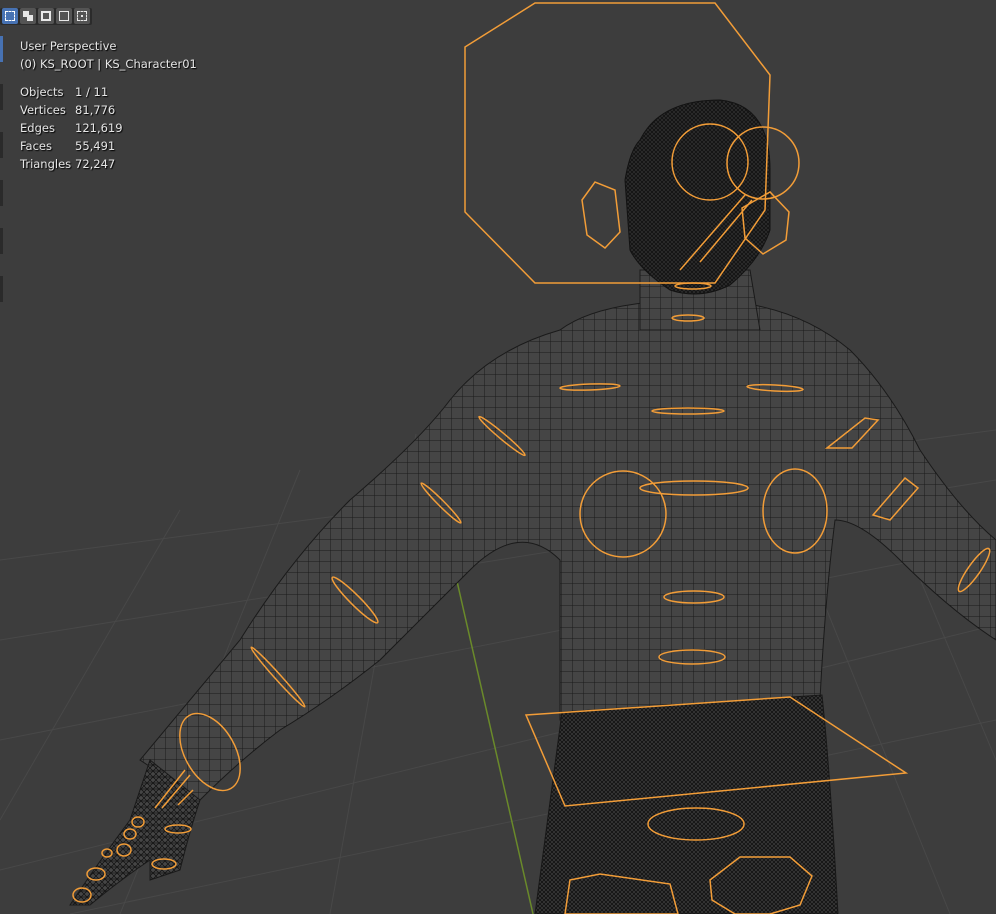  What do you see at coordinates (37, 128) in the screenshot?
I see `stat-label: Edges` at bounding box center [37, 128].